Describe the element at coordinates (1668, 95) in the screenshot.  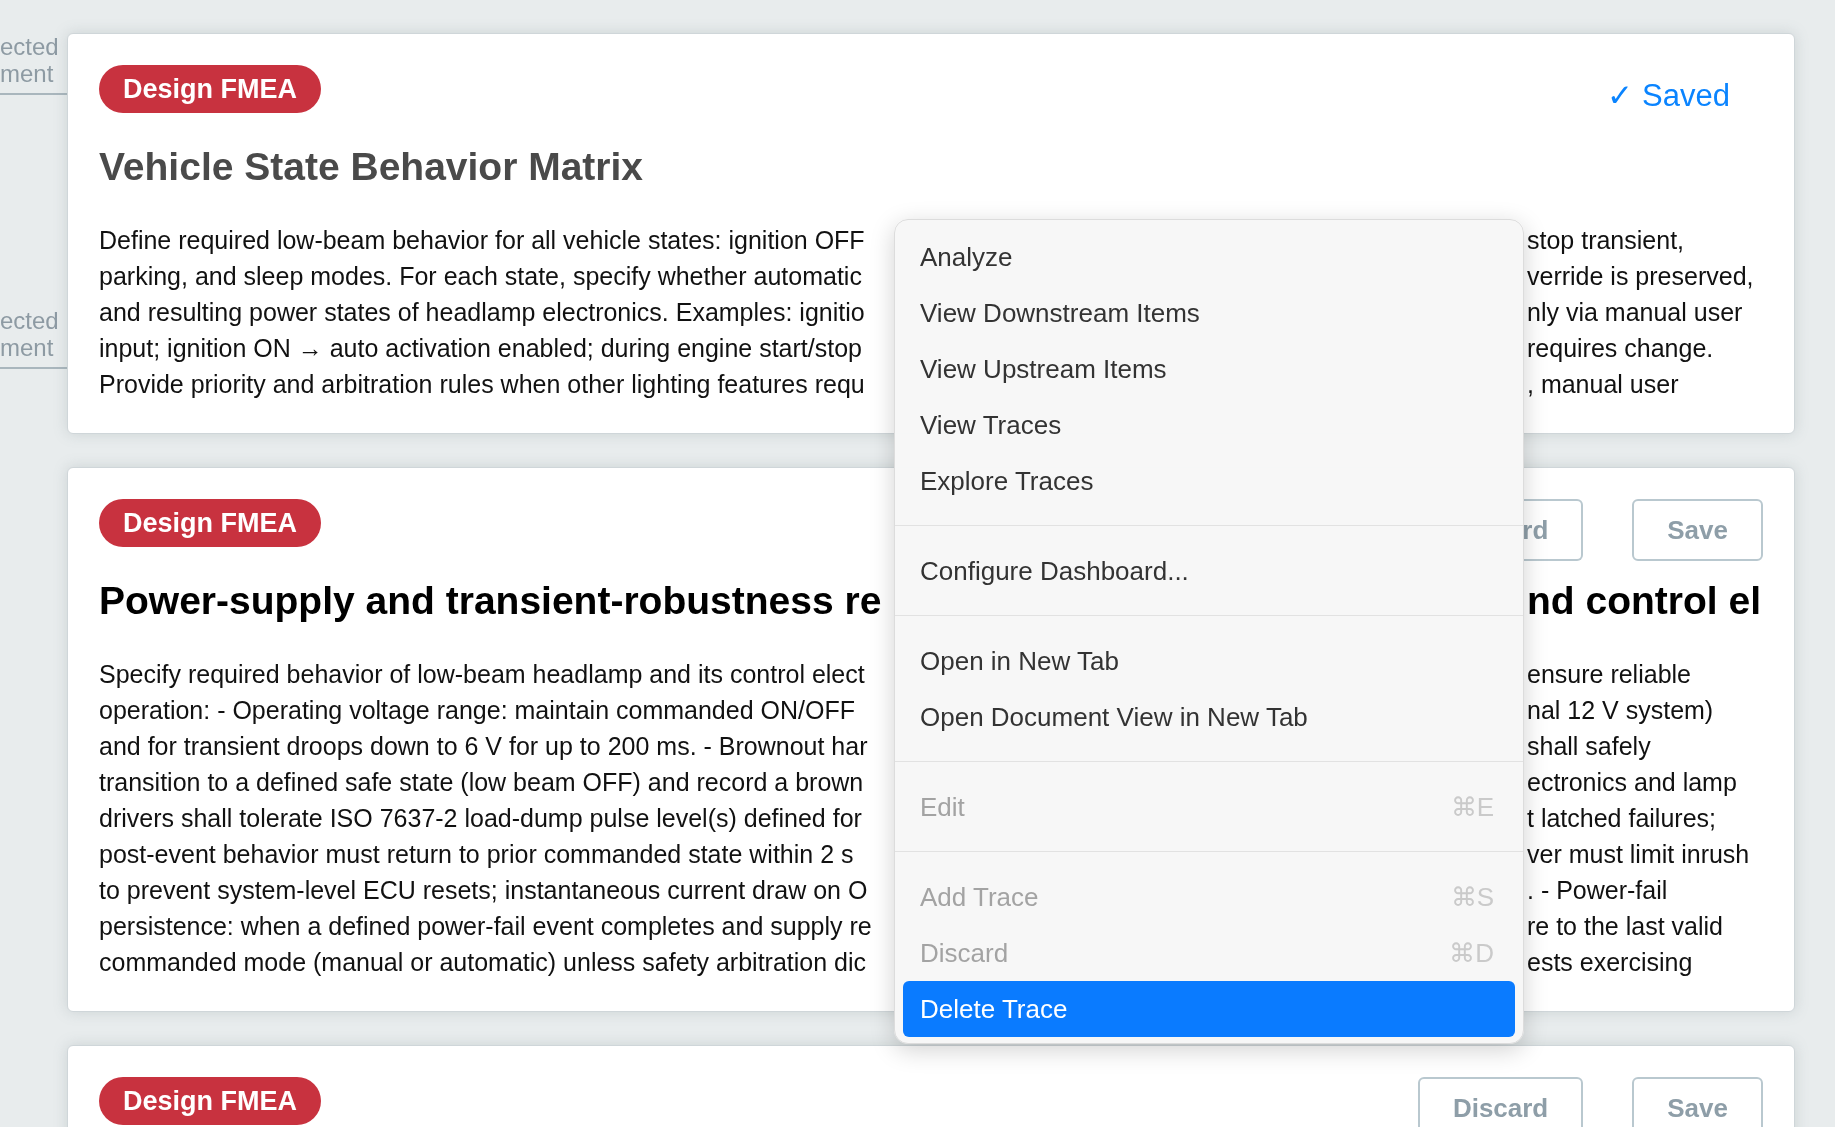
I see `saved-status: ✓ Saved` at that location.